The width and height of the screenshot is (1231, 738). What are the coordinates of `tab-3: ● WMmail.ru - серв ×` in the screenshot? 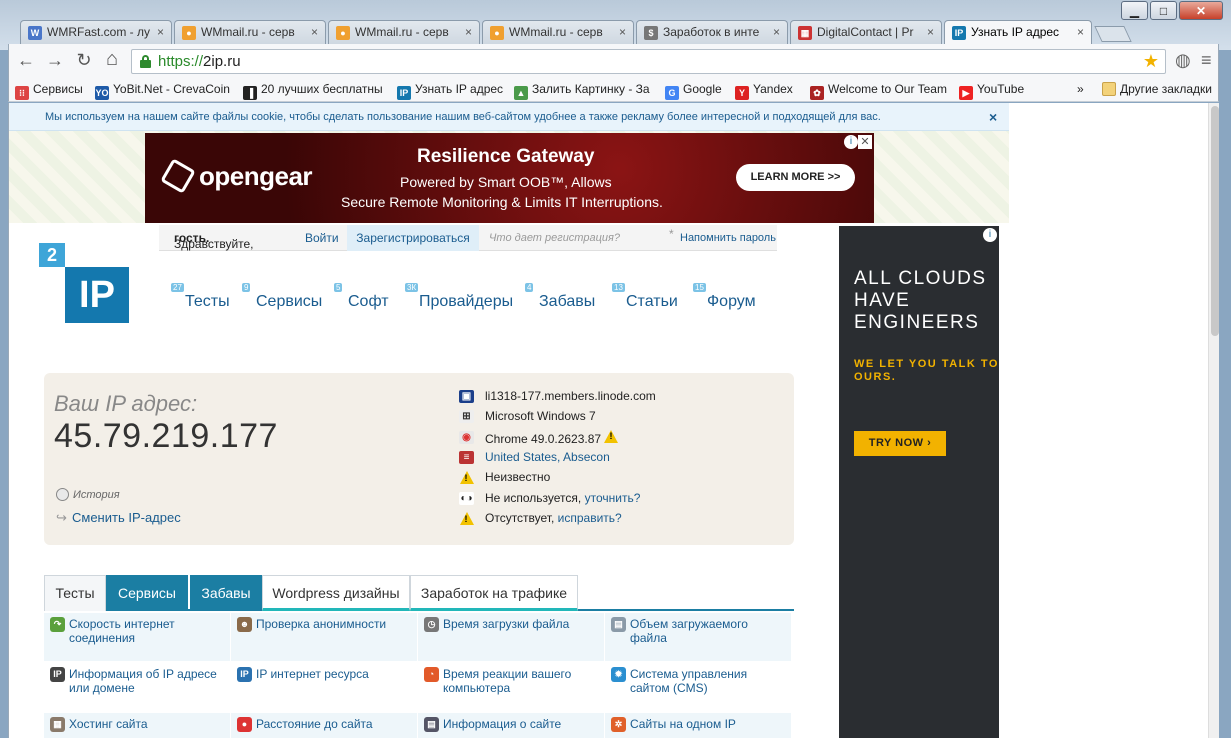 It's located at (558, 32).